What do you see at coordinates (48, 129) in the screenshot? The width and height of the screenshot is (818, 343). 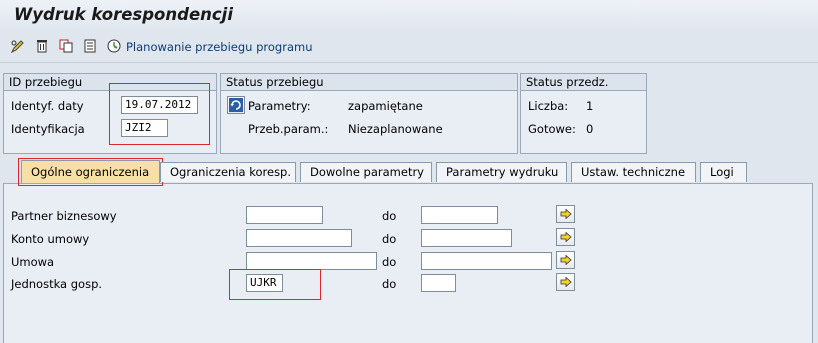 I see `identification-label: Identyfikacja` at bounding box center [48, 129].